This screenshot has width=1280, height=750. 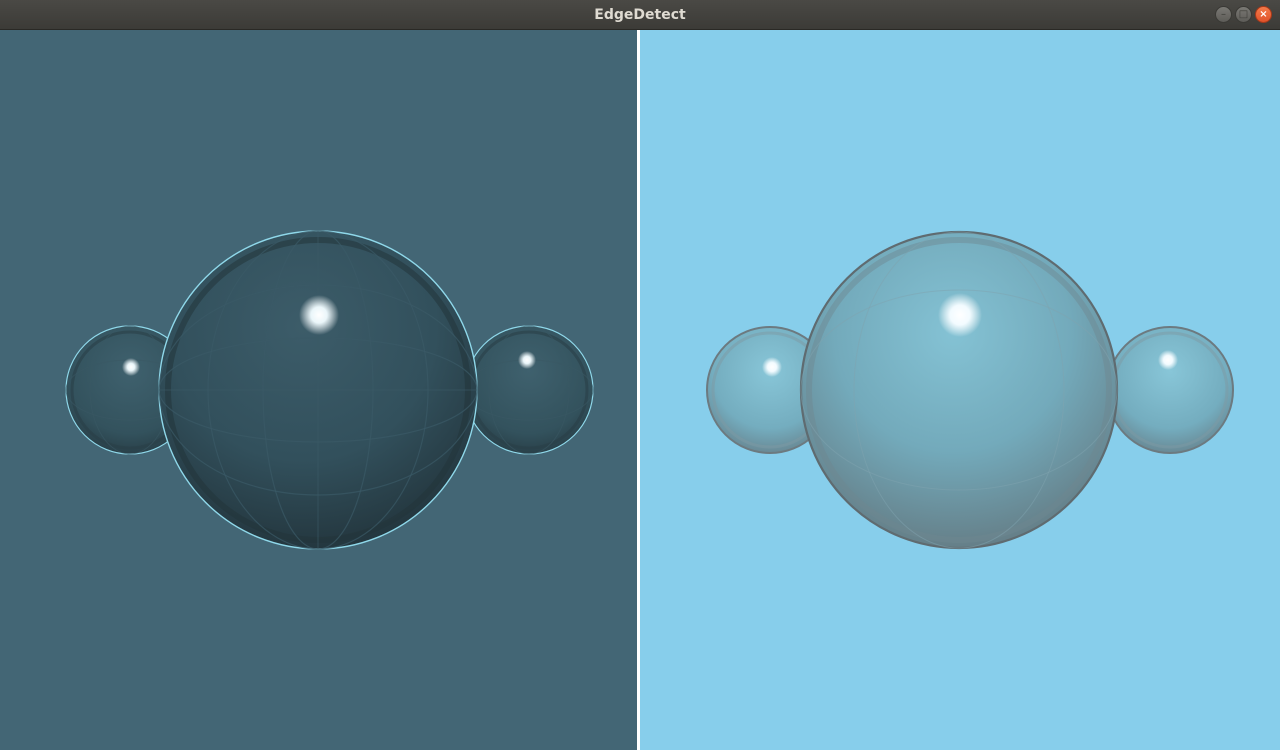 I want to click on close-button: ×, so click(x=1263, y=14).